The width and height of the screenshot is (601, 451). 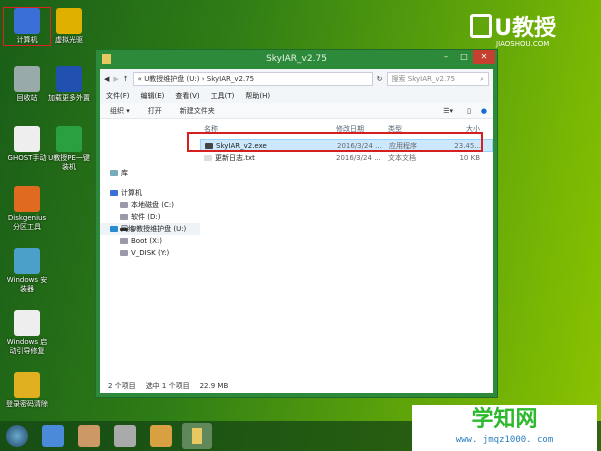 I want to click on refresh-button: ↻, so click(x=380, y=79).